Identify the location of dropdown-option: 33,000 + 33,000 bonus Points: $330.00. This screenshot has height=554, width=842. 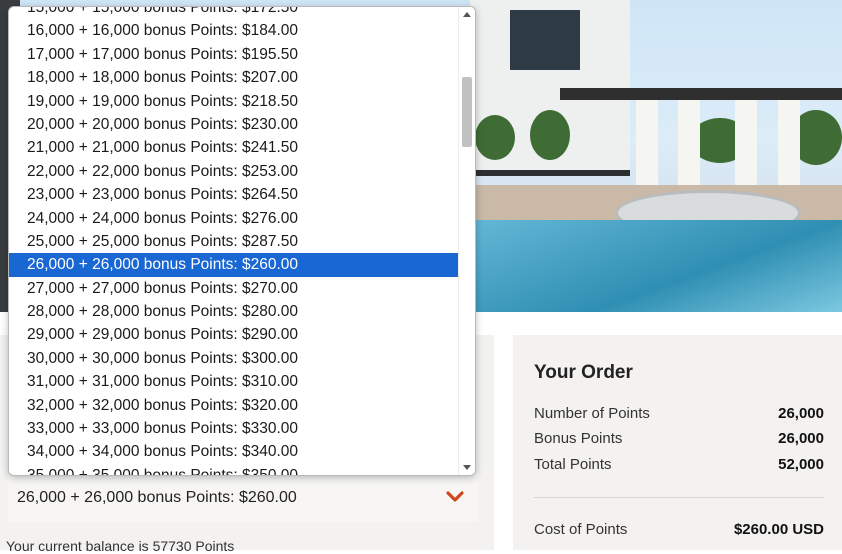
(233, 428).